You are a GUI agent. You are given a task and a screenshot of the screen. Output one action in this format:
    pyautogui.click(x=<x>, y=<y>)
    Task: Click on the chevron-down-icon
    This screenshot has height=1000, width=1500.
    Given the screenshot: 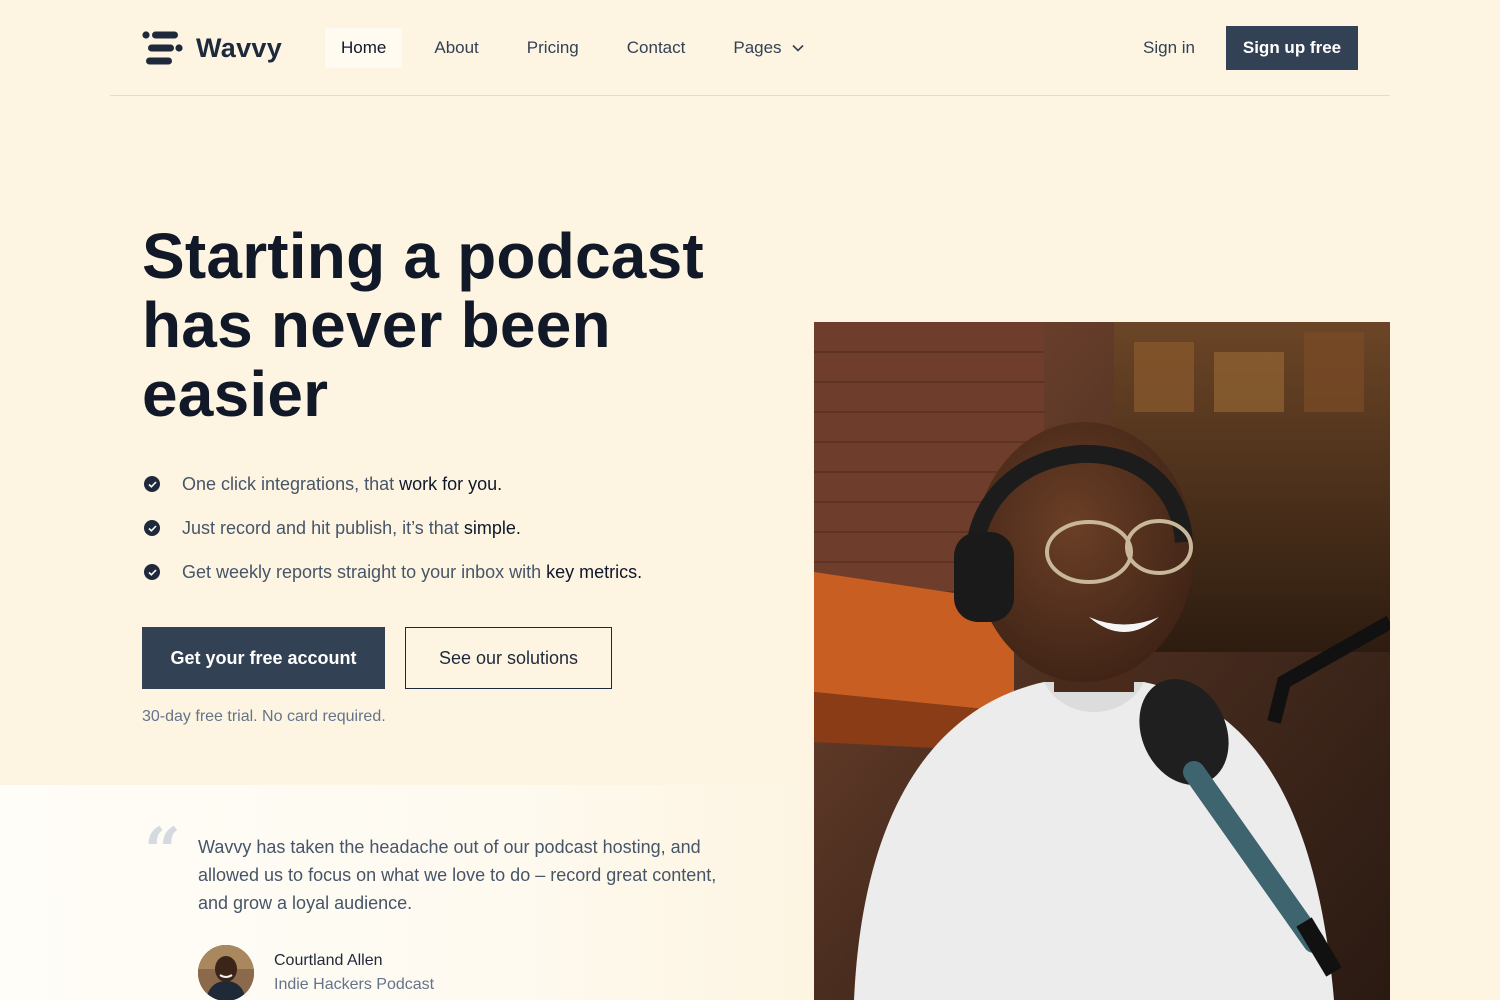 What is the action you would take?
    pyautogui.click(x=797, y=48)
    